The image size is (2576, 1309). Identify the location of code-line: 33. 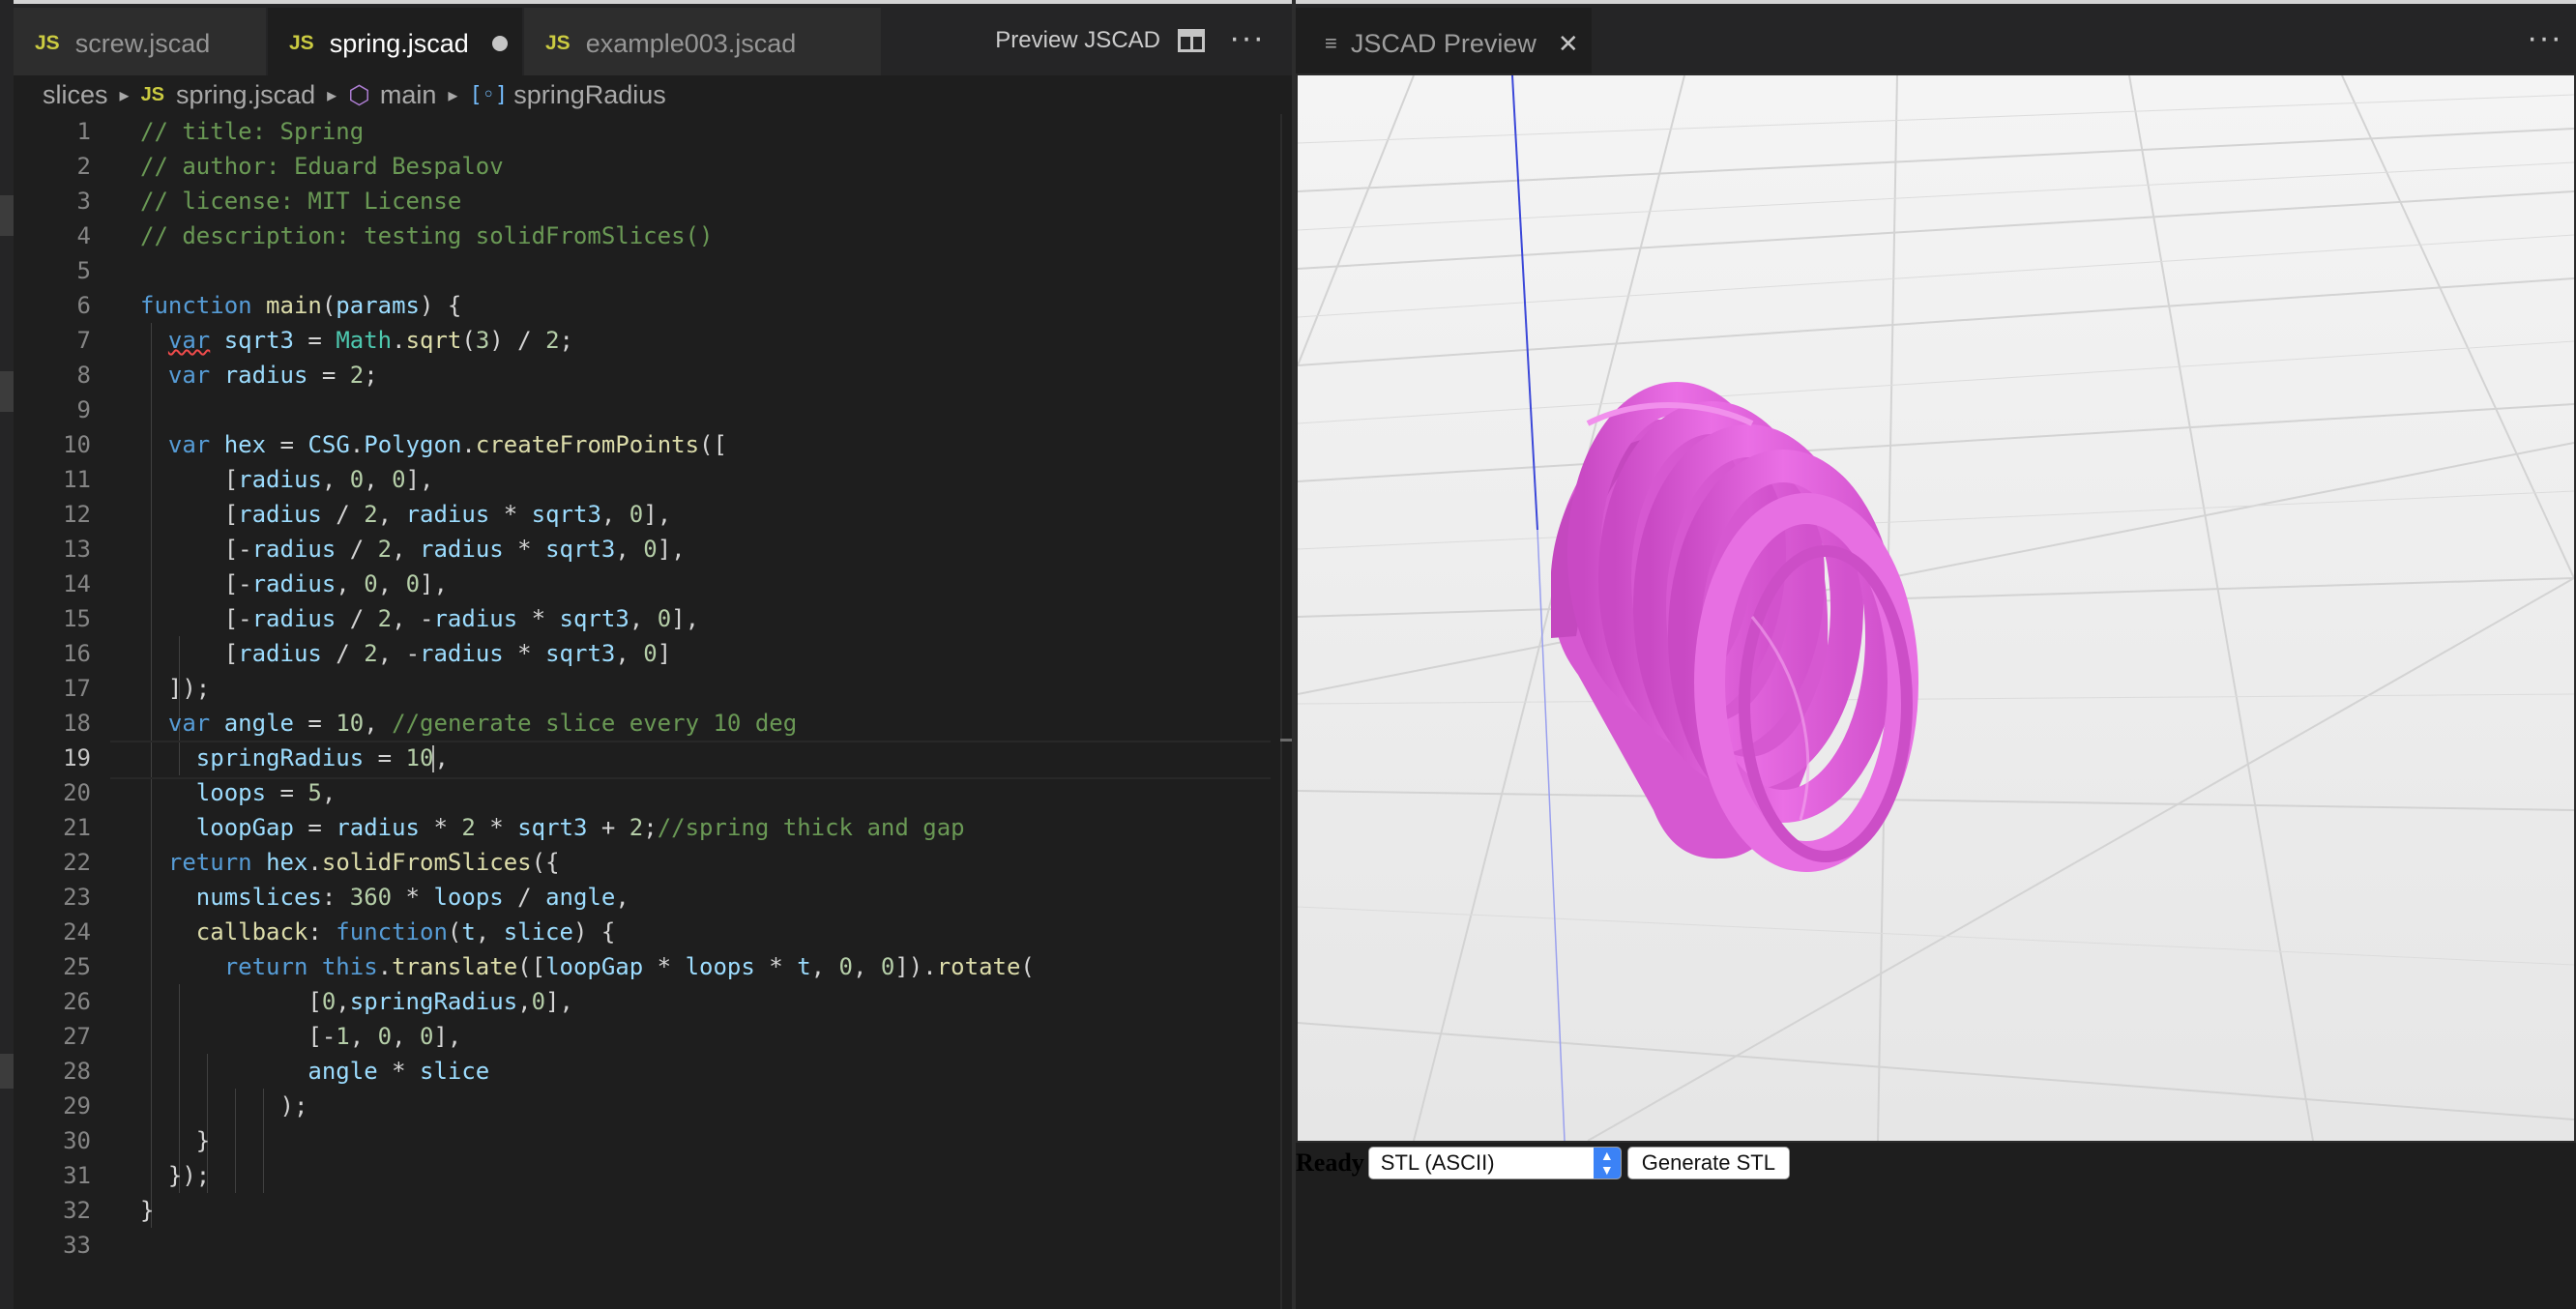
(642, 1245).